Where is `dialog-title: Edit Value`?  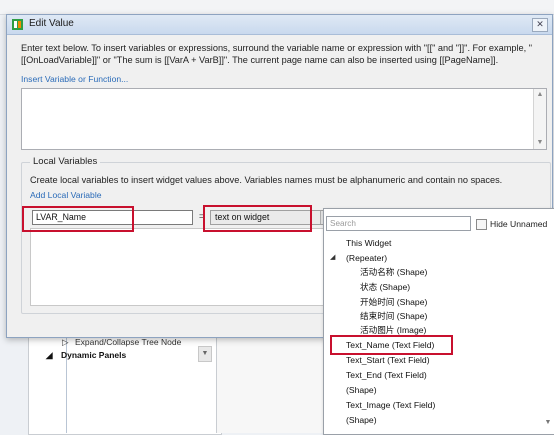 dialog-title: Edit Value is located at coordinates (51, 23).